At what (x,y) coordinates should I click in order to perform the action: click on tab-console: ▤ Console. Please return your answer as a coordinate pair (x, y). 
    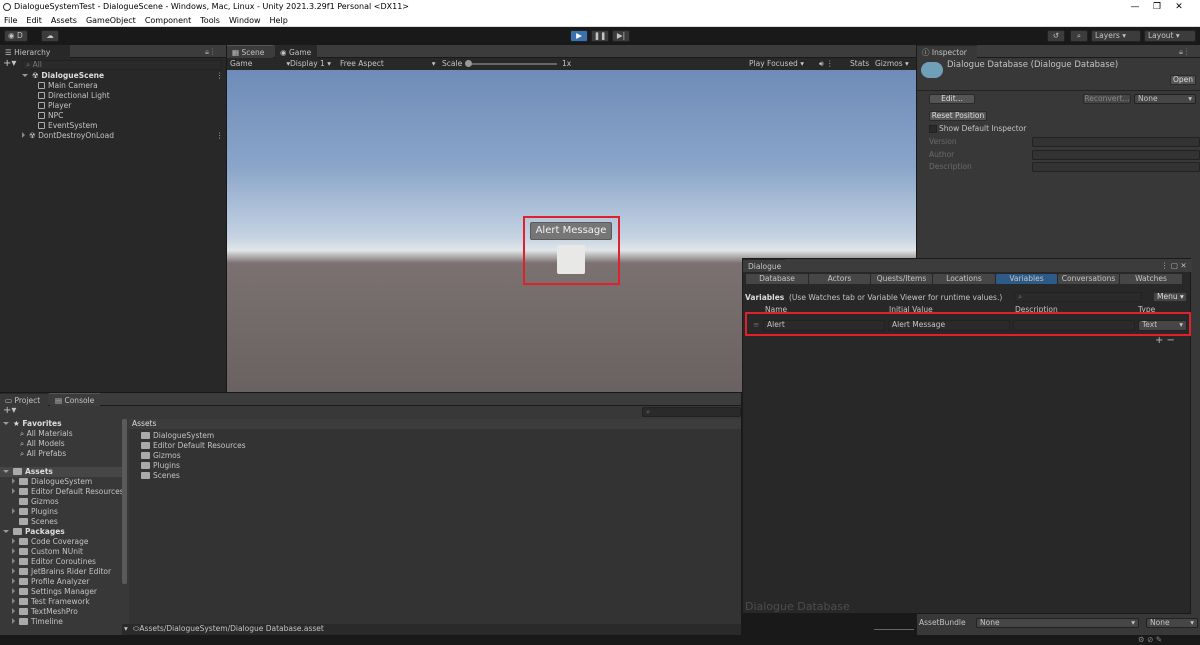
    Looking at the image, I should click on (75, 399).